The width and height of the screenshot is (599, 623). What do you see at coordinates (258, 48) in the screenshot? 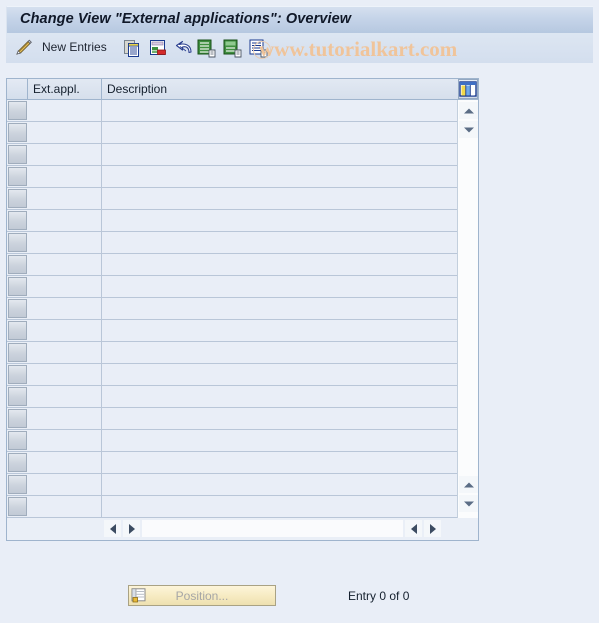
I see `deselect-all-icon` at bounding box center [258, 48].